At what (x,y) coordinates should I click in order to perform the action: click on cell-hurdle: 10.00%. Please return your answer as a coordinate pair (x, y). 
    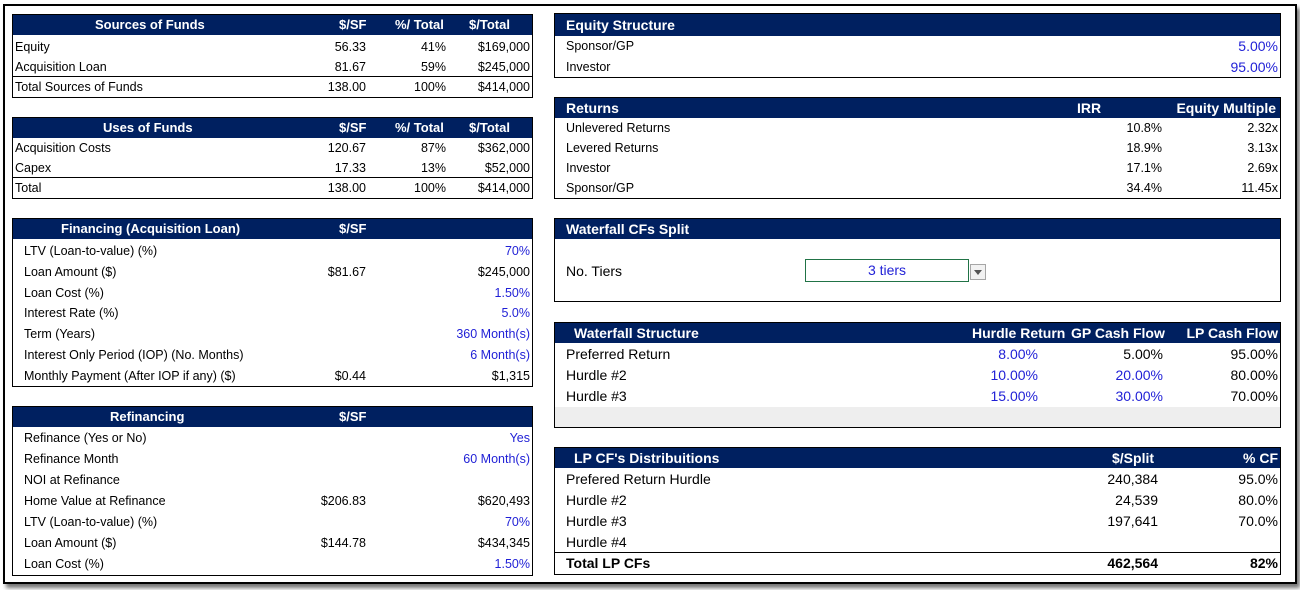
    Looking at the image, I should click on (1014, 375).